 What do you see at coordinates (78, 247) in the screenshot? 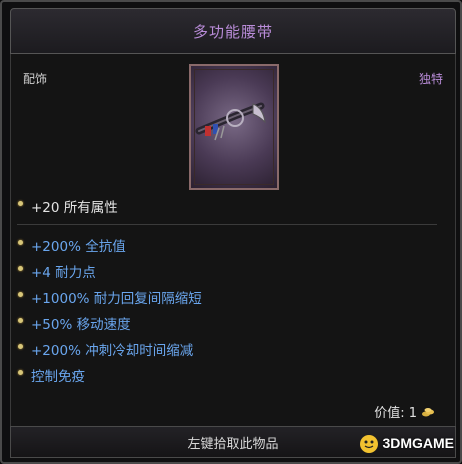
I see `affix-line: +200% 全抗值` at bounding box center [78, 247].